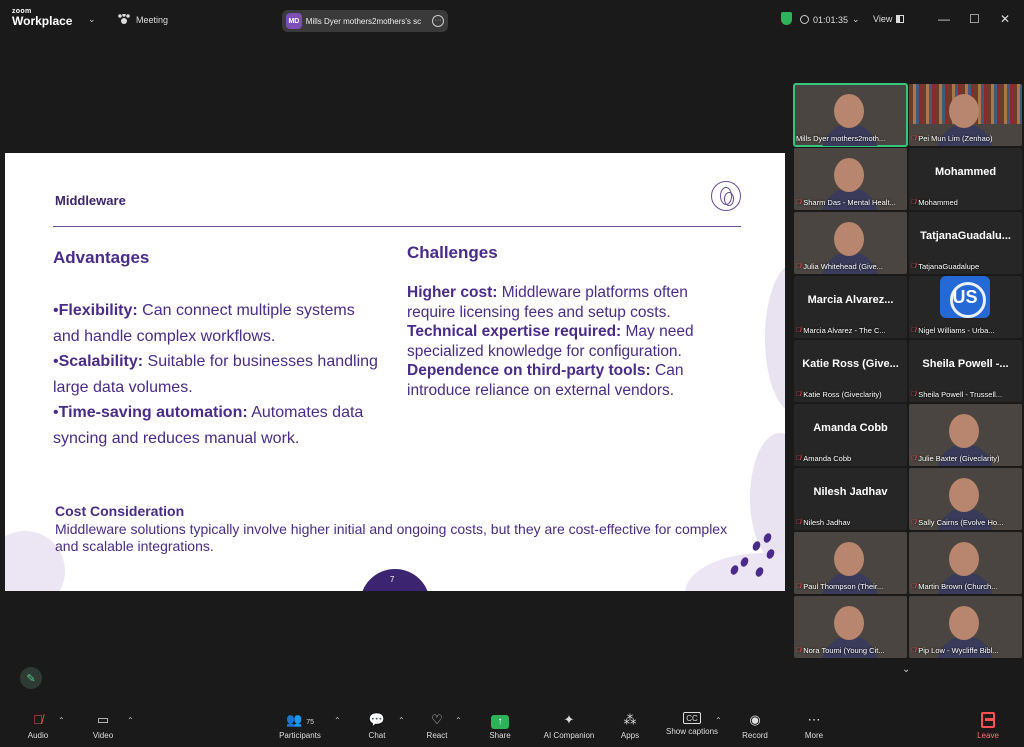 This screenshot has width=1024, height=747. Describe the element at coordinates (889, 19) in the screenshot. I see `view-button: View` at that location.